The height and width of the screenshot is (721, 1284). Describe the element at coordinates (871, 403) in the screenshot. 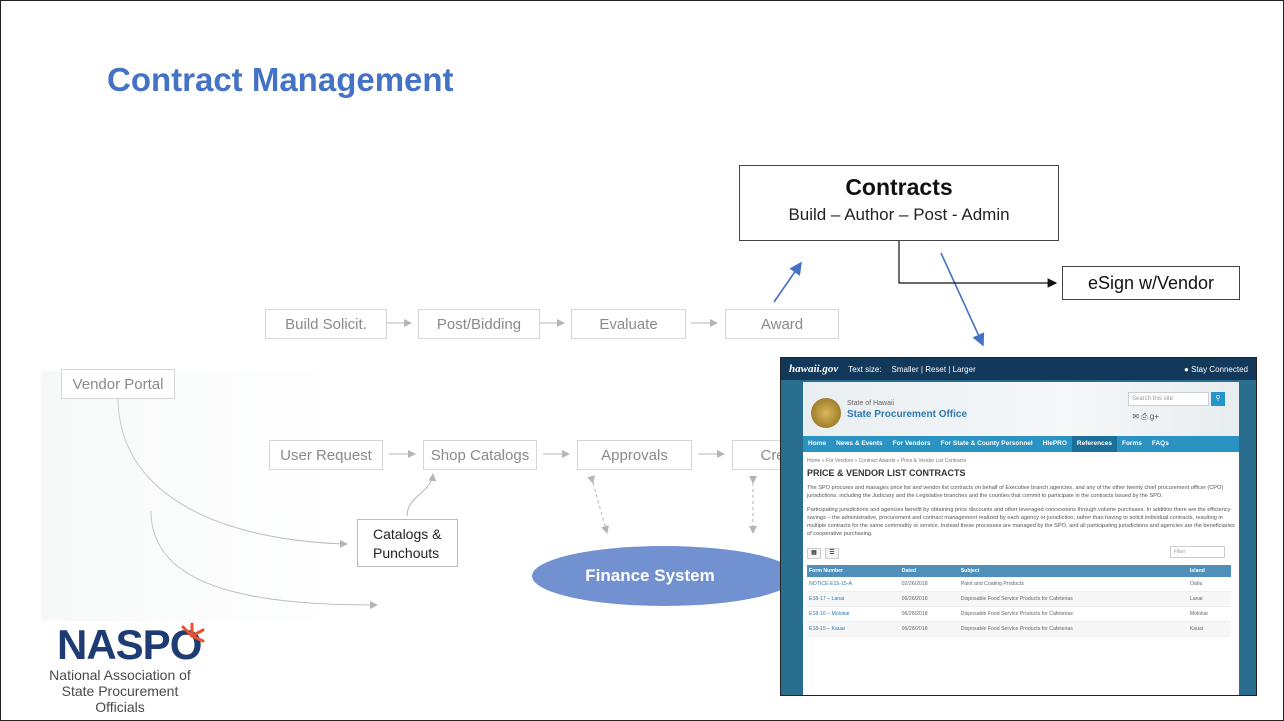

I see `site-state: State of Hawaii` at that location.